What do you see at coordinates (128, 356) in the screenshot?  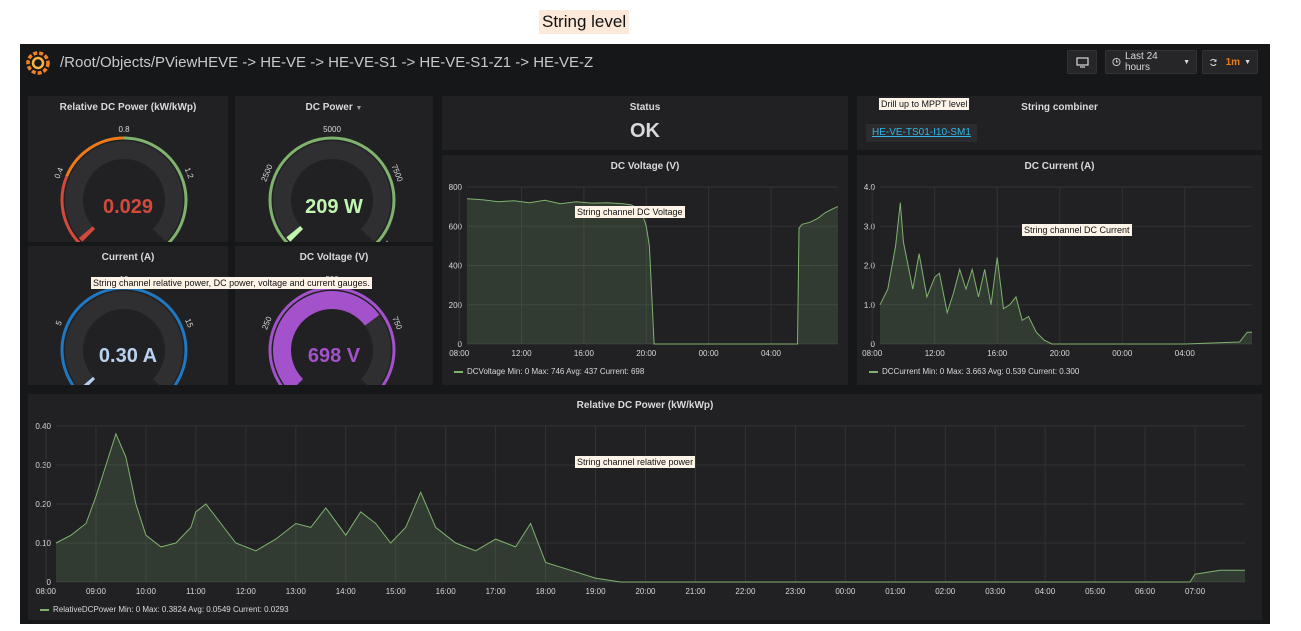 I see `gauge-value: 0.30 A` at bounding box center [128, 356].